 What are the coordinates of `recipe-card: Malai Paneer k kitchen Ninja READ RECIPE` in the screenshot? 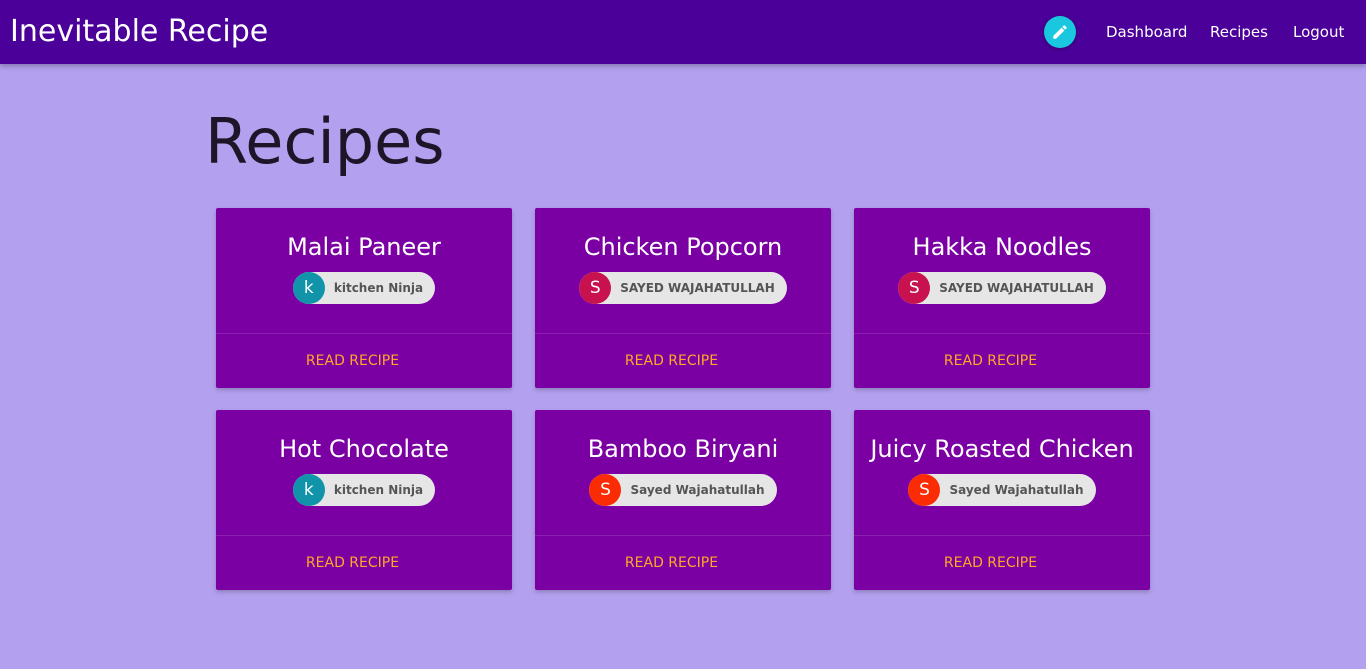 It's located at (364, 298).